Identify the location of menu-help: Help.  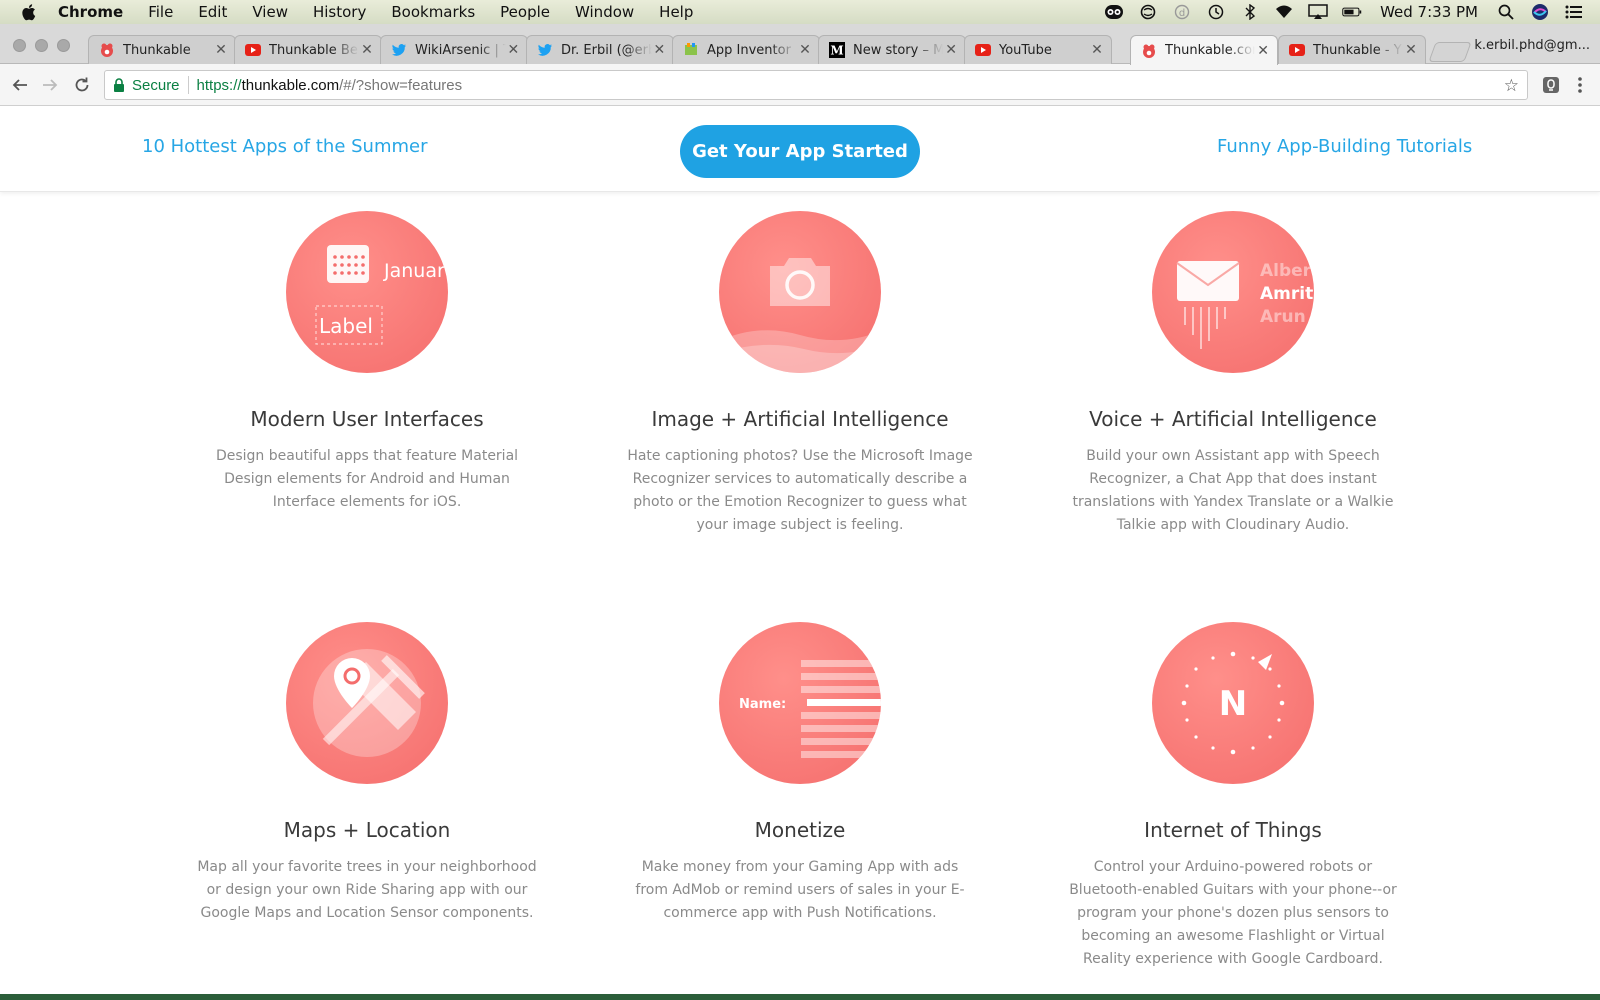
(676, 12).